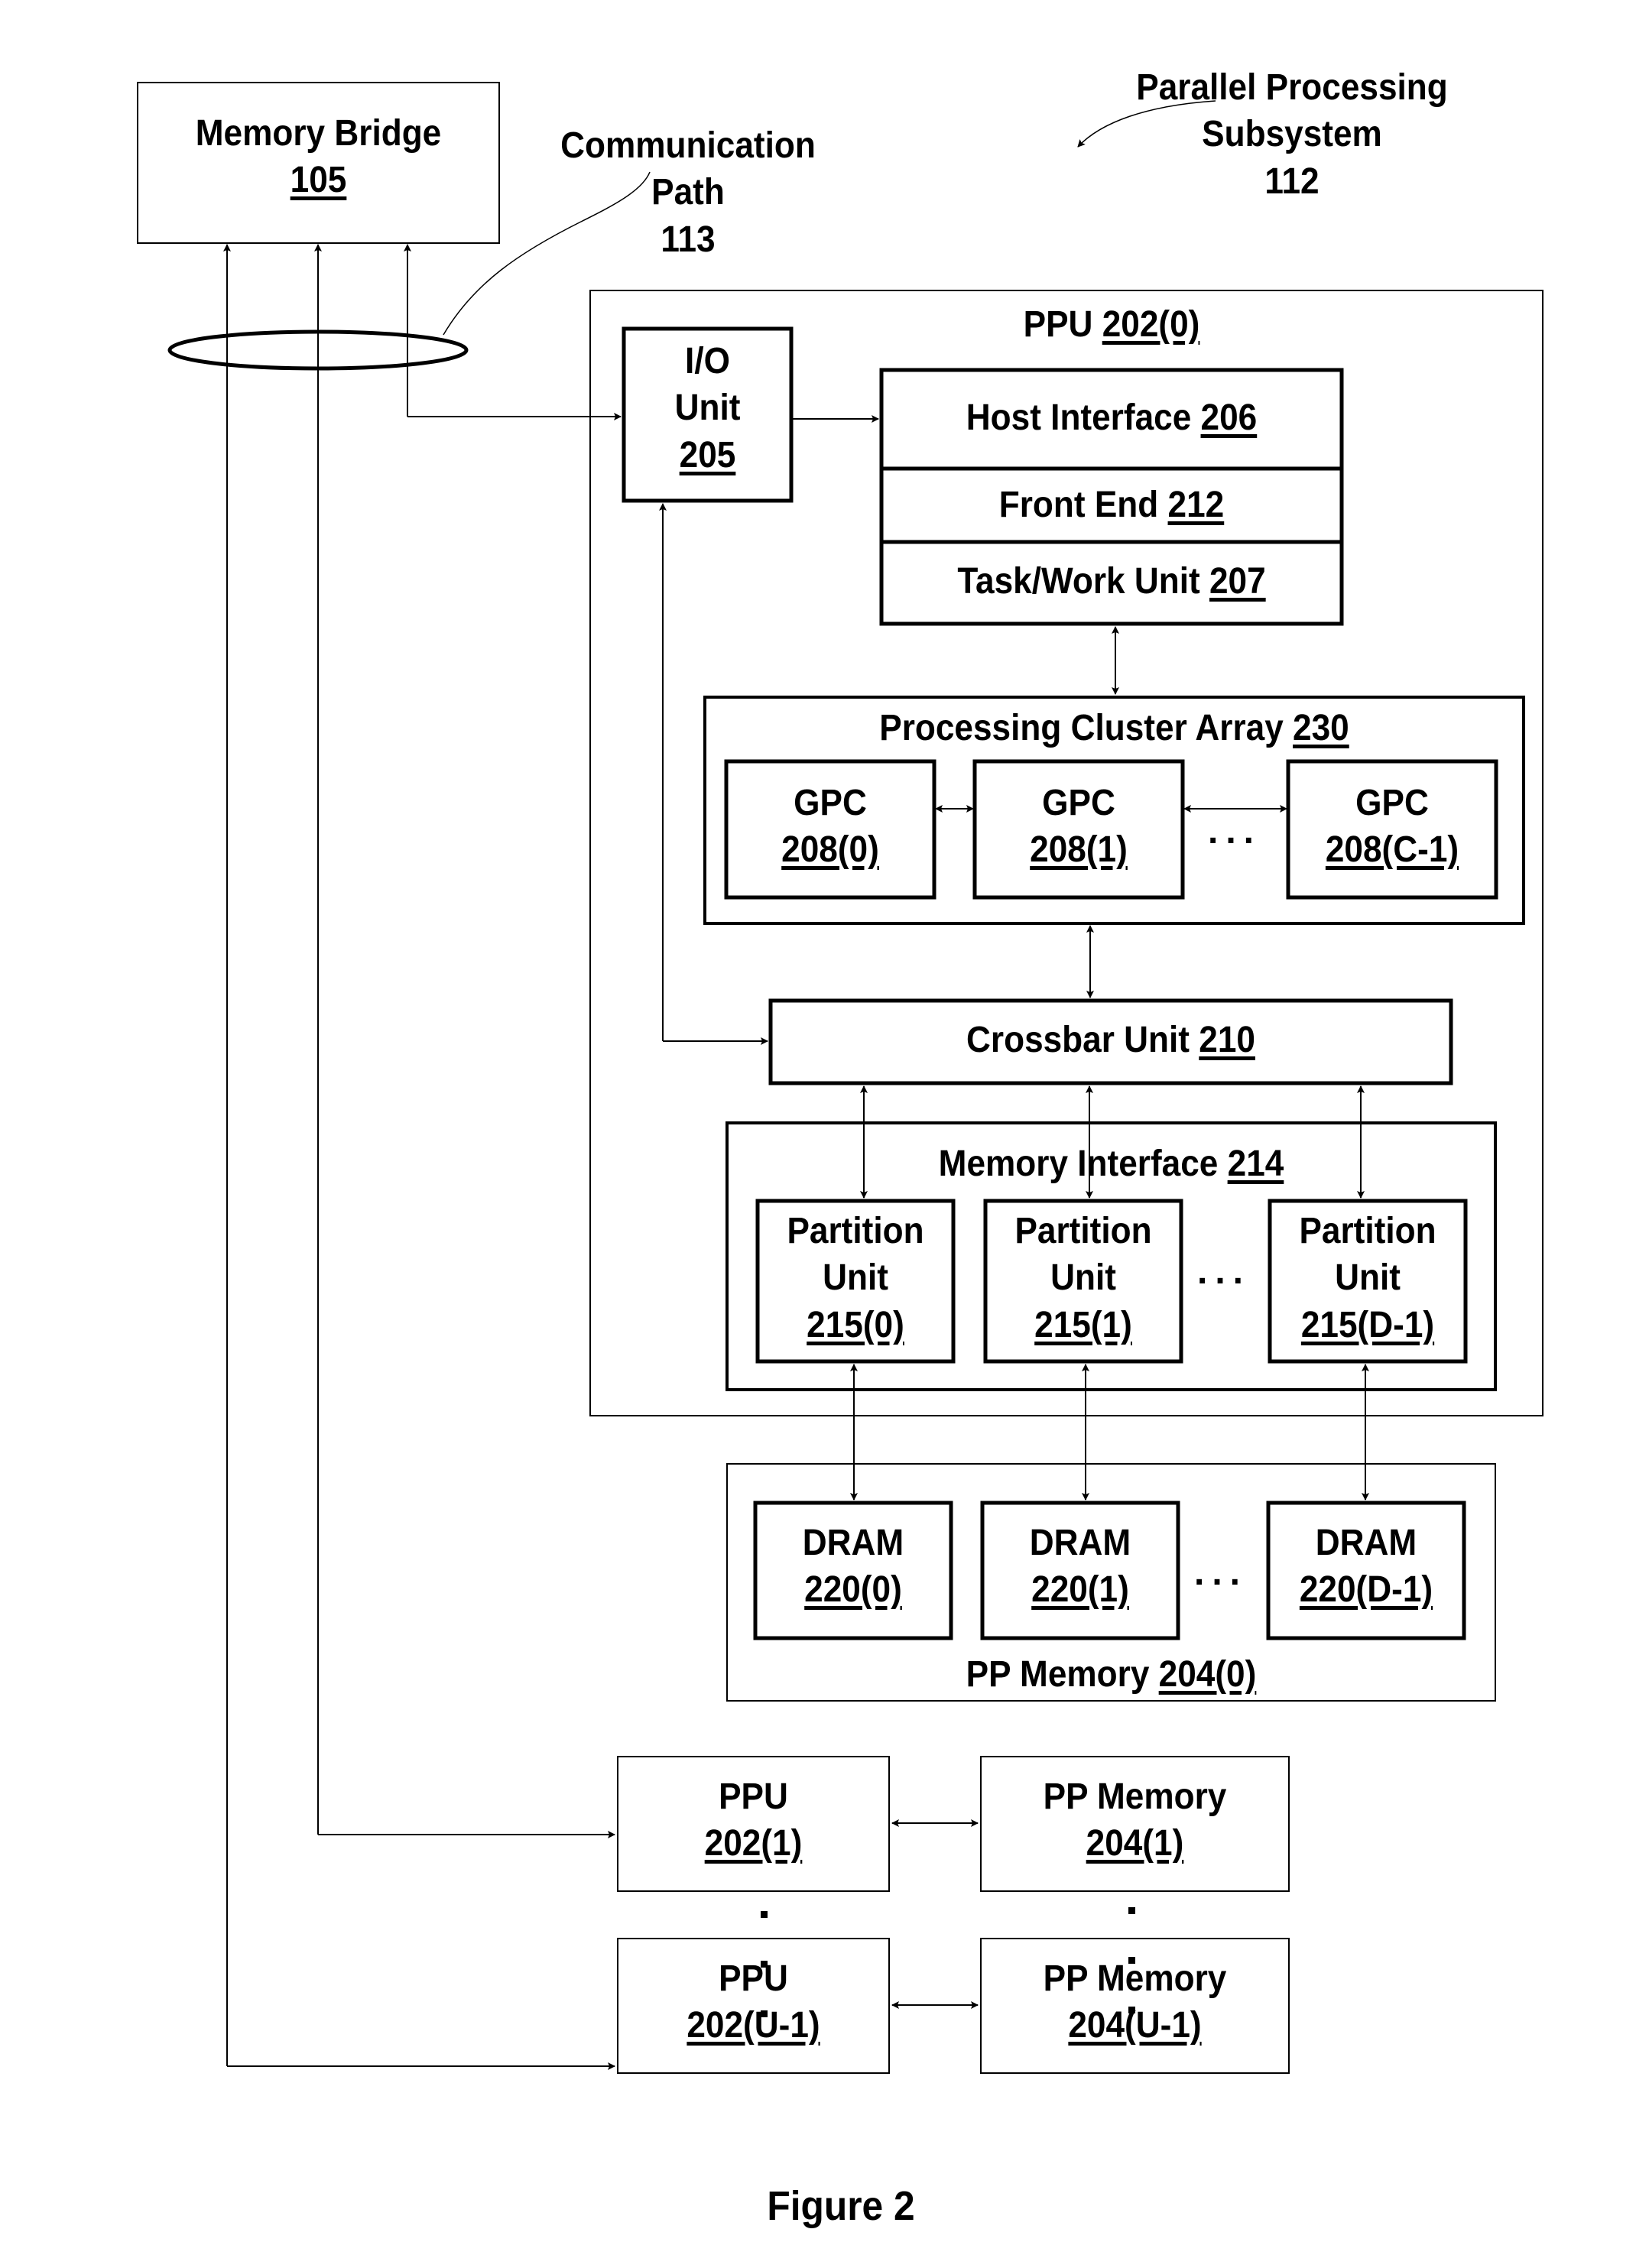 This screenshot has height=2268, width=1649. Describe the element at coordinates (853, 1567) in the screenshot. I see `dram0-label: DRAM 220(0)` at that location.